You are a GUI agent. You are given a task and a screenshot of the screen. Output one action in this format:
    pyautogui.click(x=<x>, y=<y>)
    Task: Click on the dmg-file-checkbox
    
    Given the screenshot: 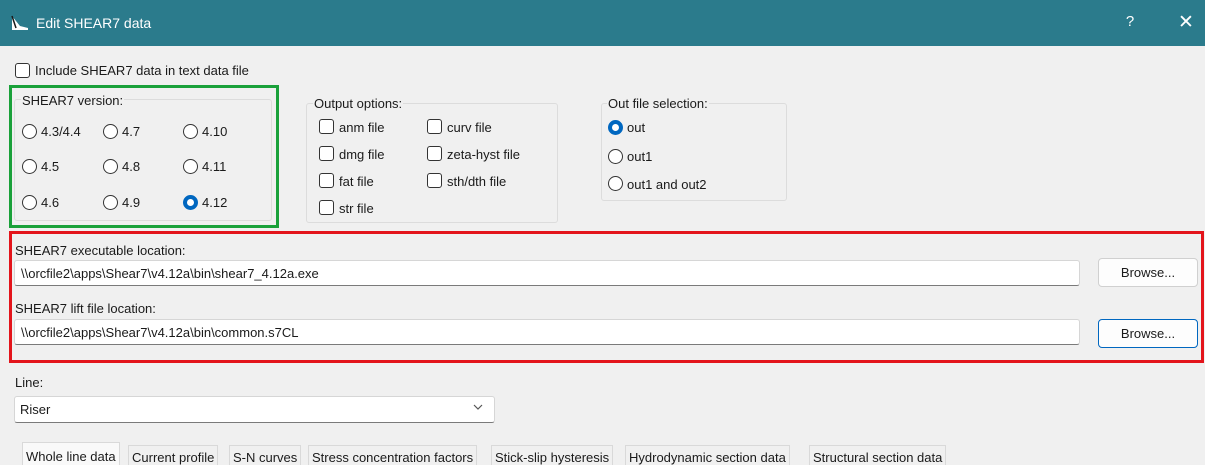 What is the action you would take?
    pyautogui.click(x=326, y=153)
    